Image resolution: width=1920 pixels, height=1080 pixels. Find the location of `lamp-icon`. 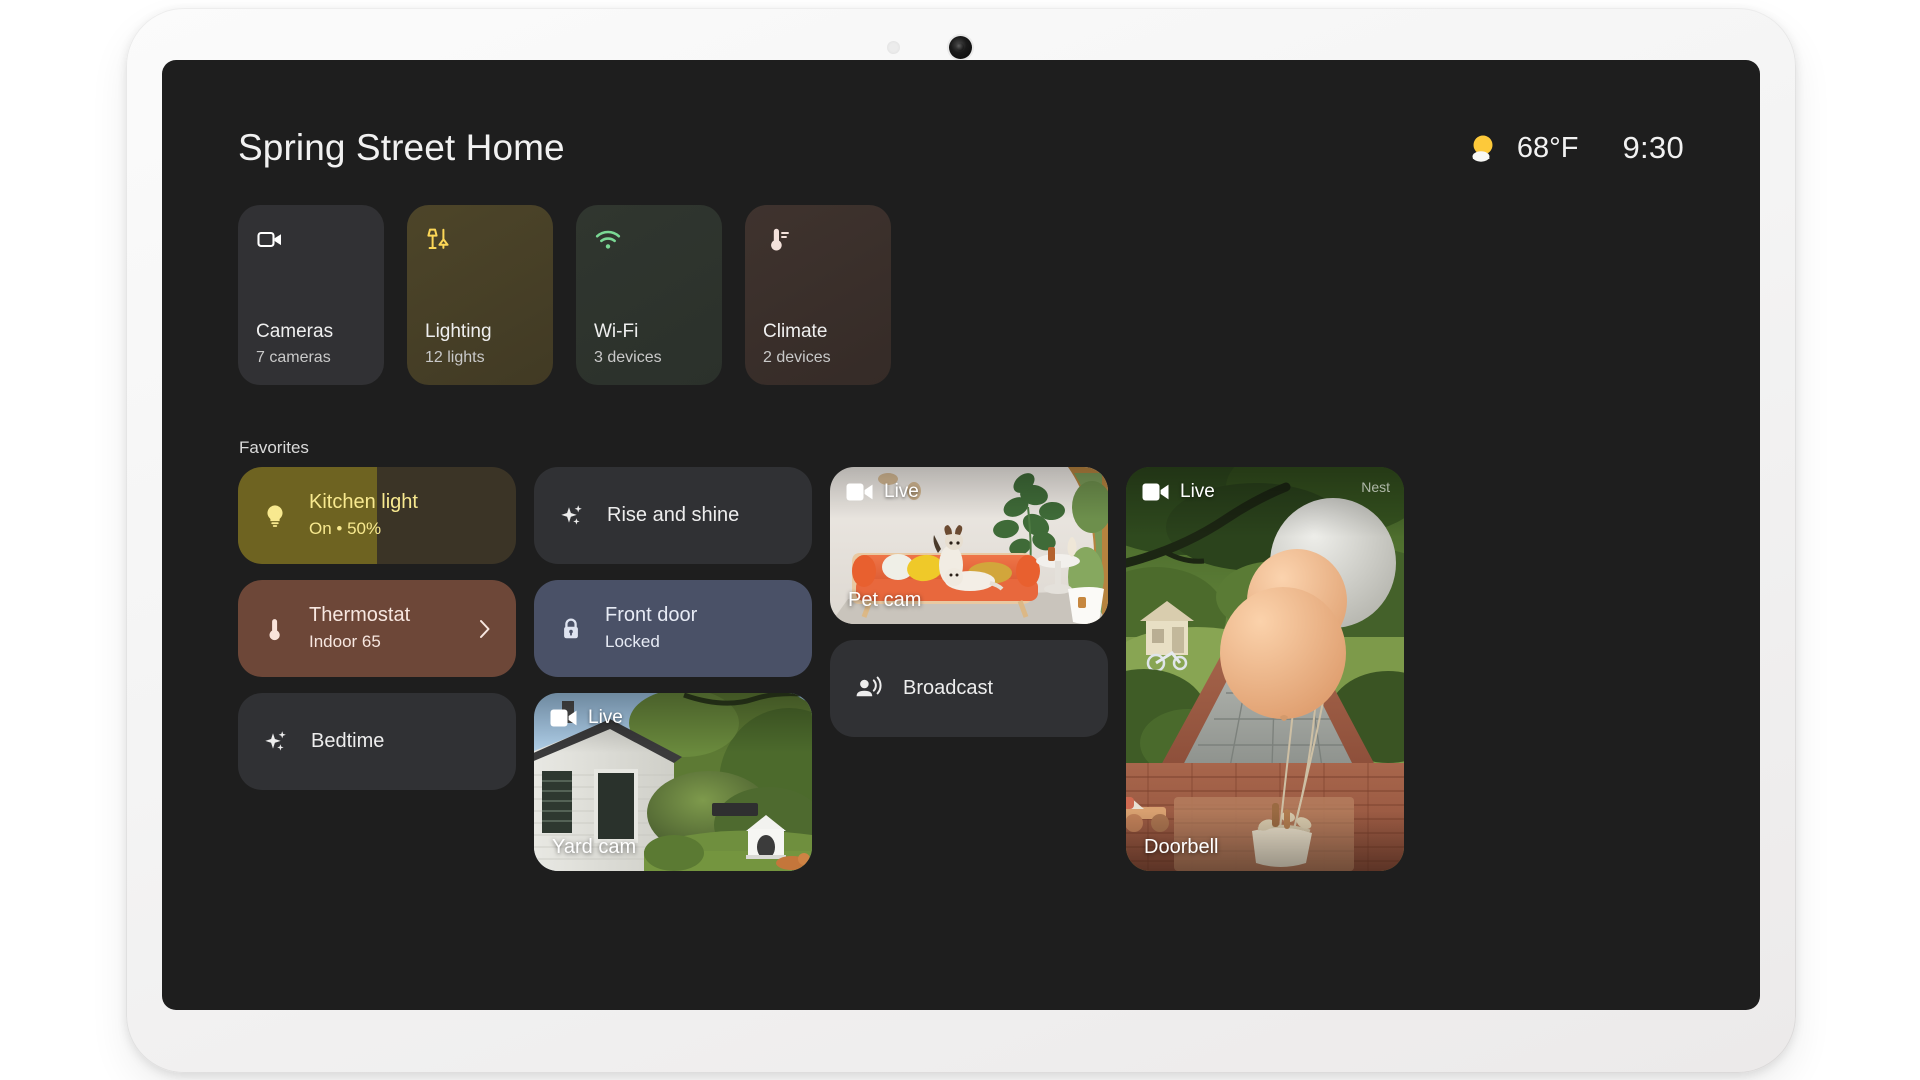

lamp-icon is located at coordinates (439, 239).